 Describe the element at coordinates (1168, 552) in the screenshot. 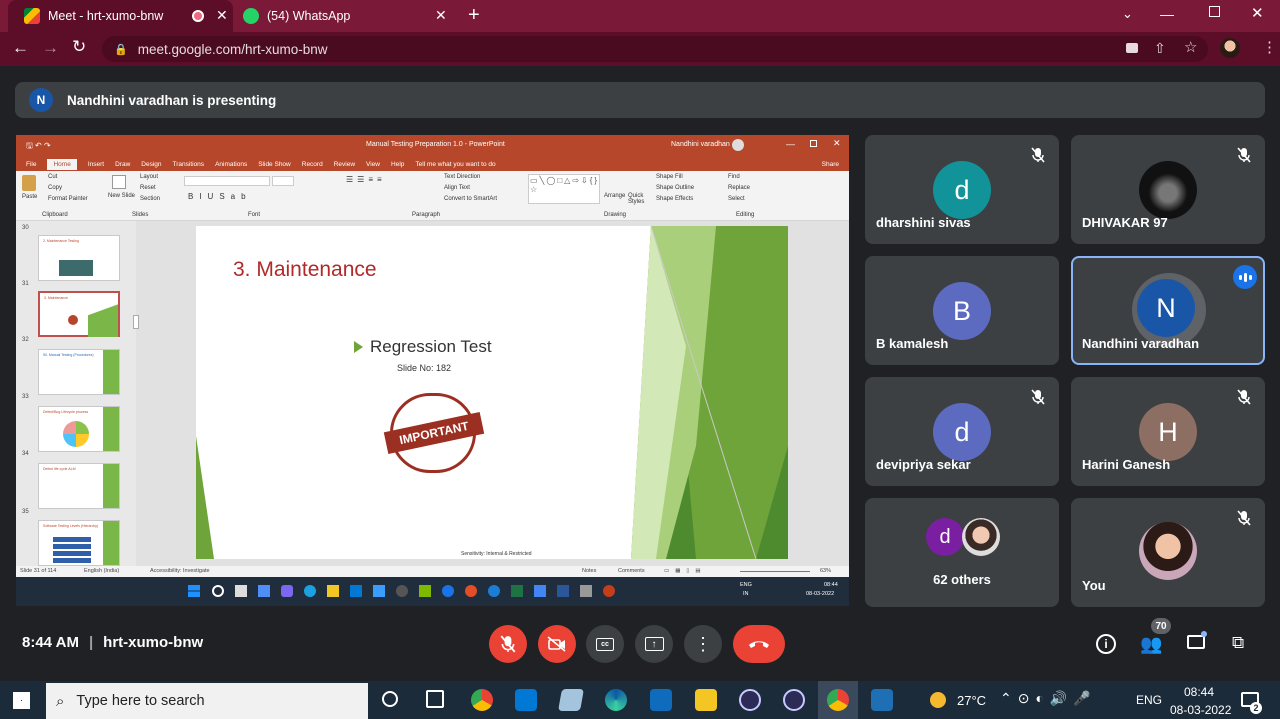

I see `self-tile: You` at that location.